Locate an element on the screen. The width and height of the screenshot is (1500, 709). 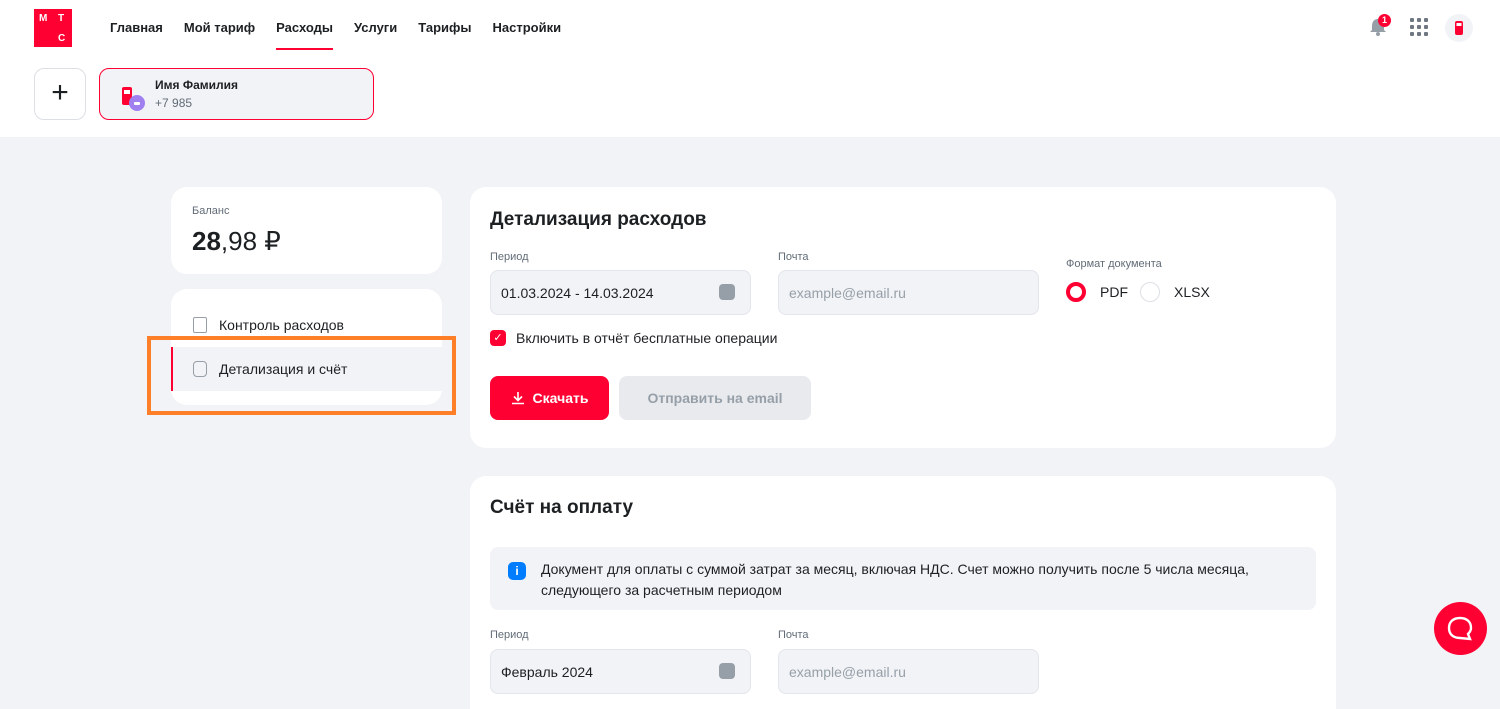
email-field: example@email.ru is located at coordinates (908, 292).